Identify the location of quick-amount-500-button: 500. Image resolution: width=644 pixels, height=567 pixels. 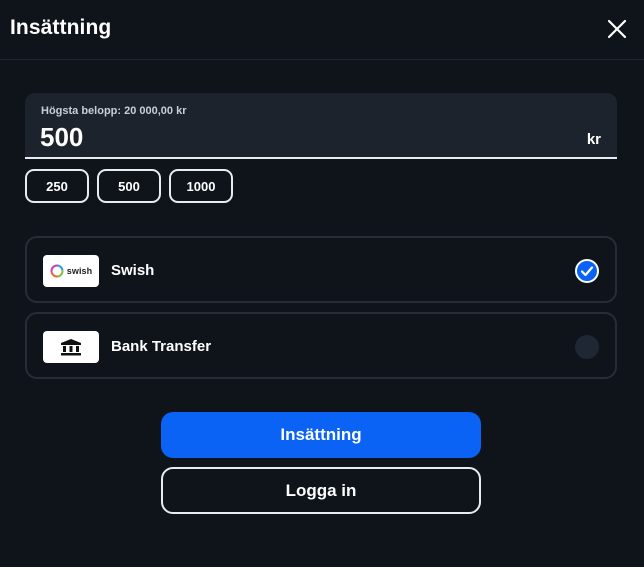
(129, 186).